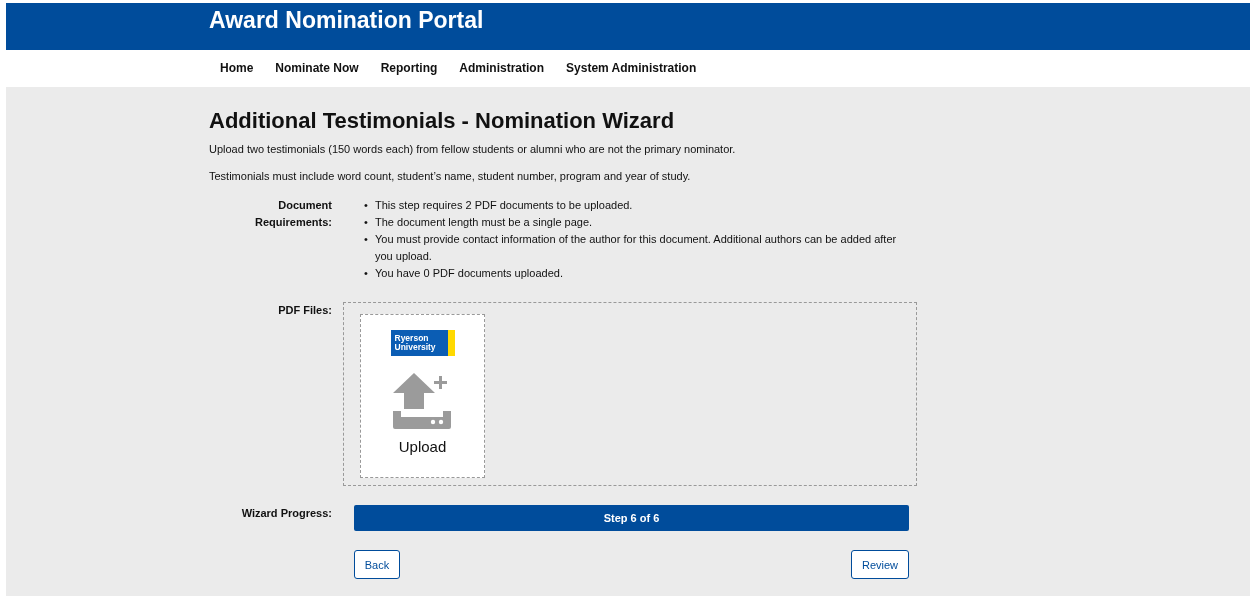 The height and width of the screenshot is (596, 1250). What do you see at coordinates (631, 68) in the screenshot?
I see `nav-link: System Administration` at bounding box center [631, 68].